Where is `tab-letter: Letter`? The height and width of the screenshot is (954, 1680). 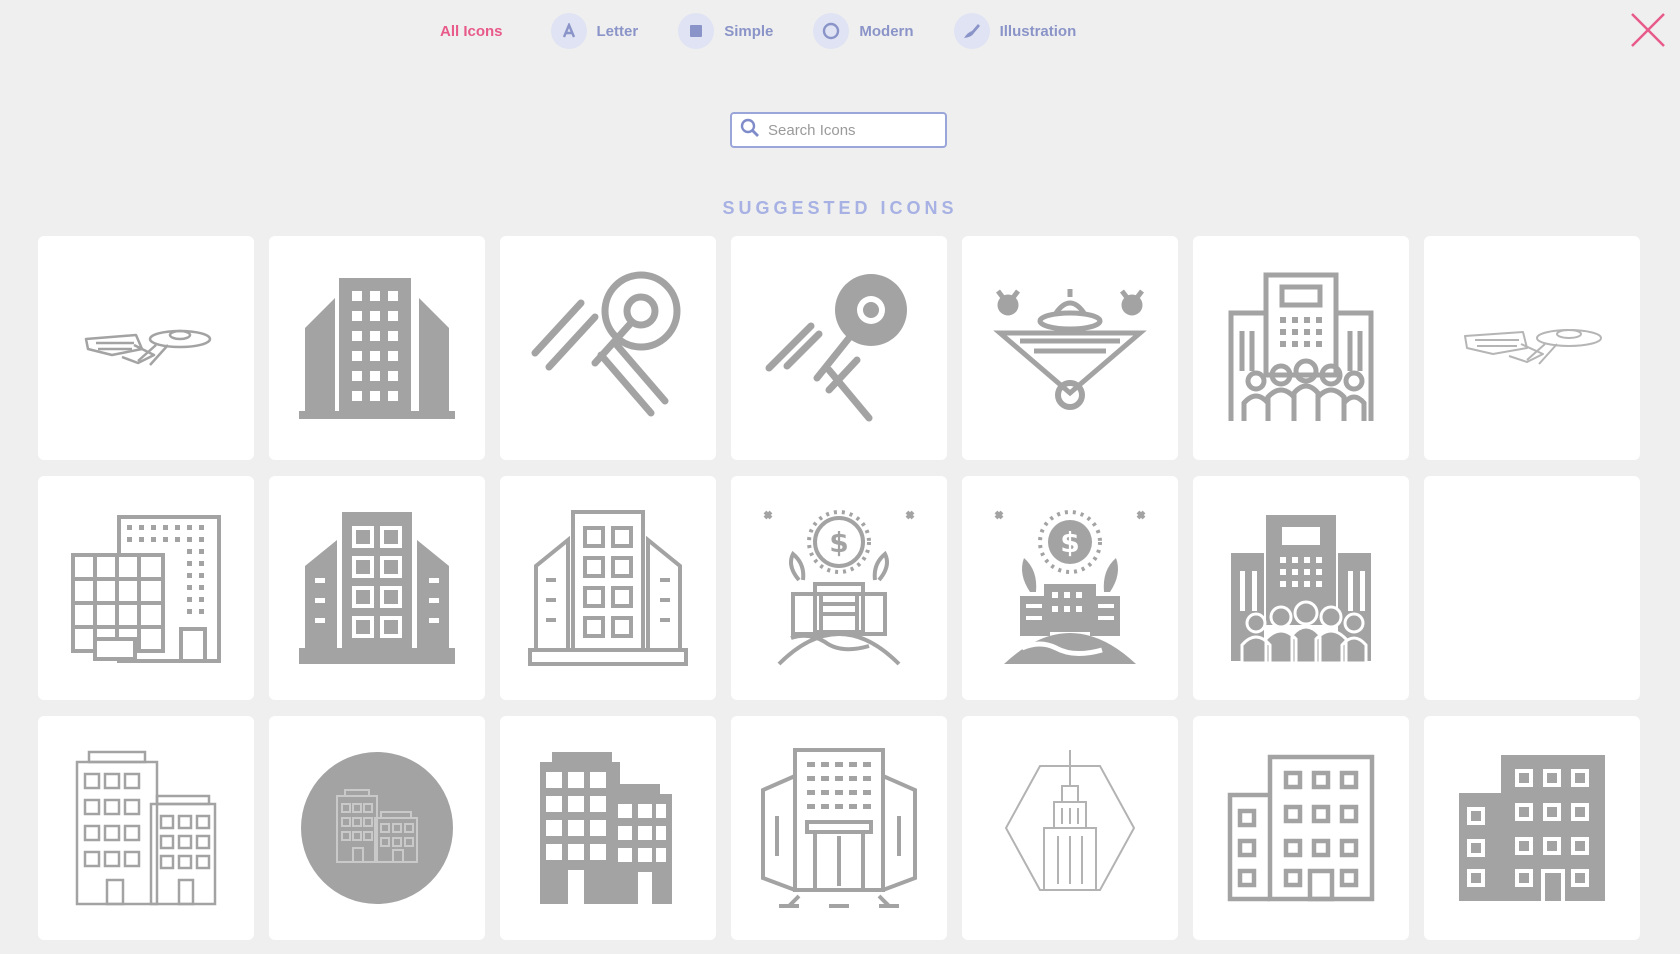
tab-letter: Letter is located at coordinates (594, 31).